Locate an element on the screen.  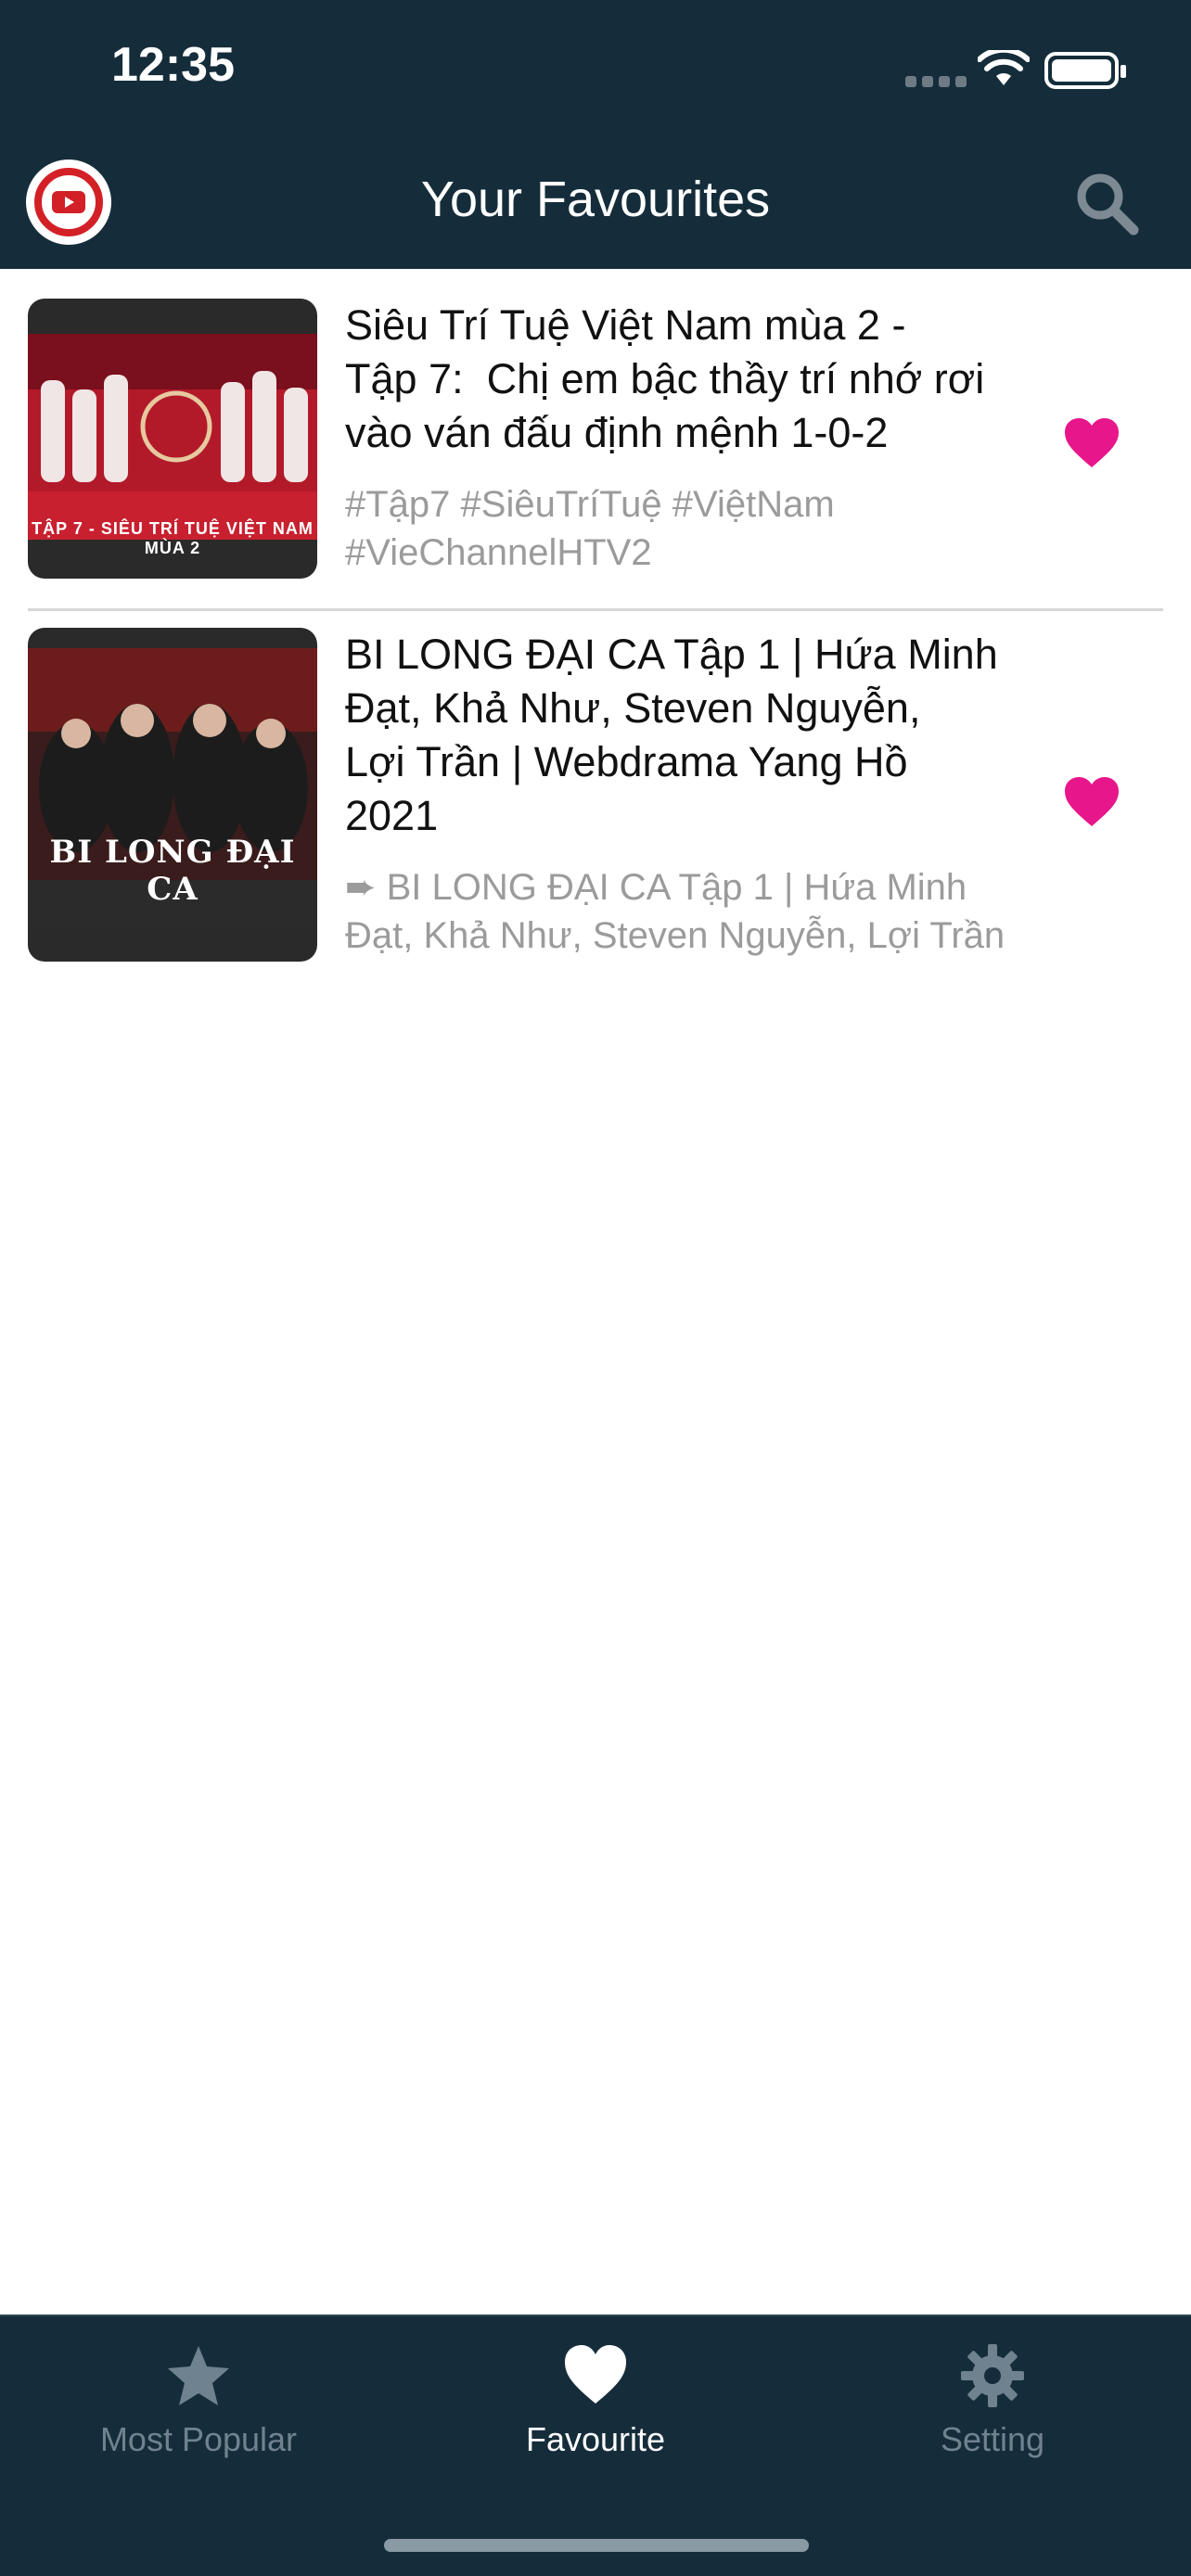
status-bar: 12:35 is located at coordinates (595, 74).